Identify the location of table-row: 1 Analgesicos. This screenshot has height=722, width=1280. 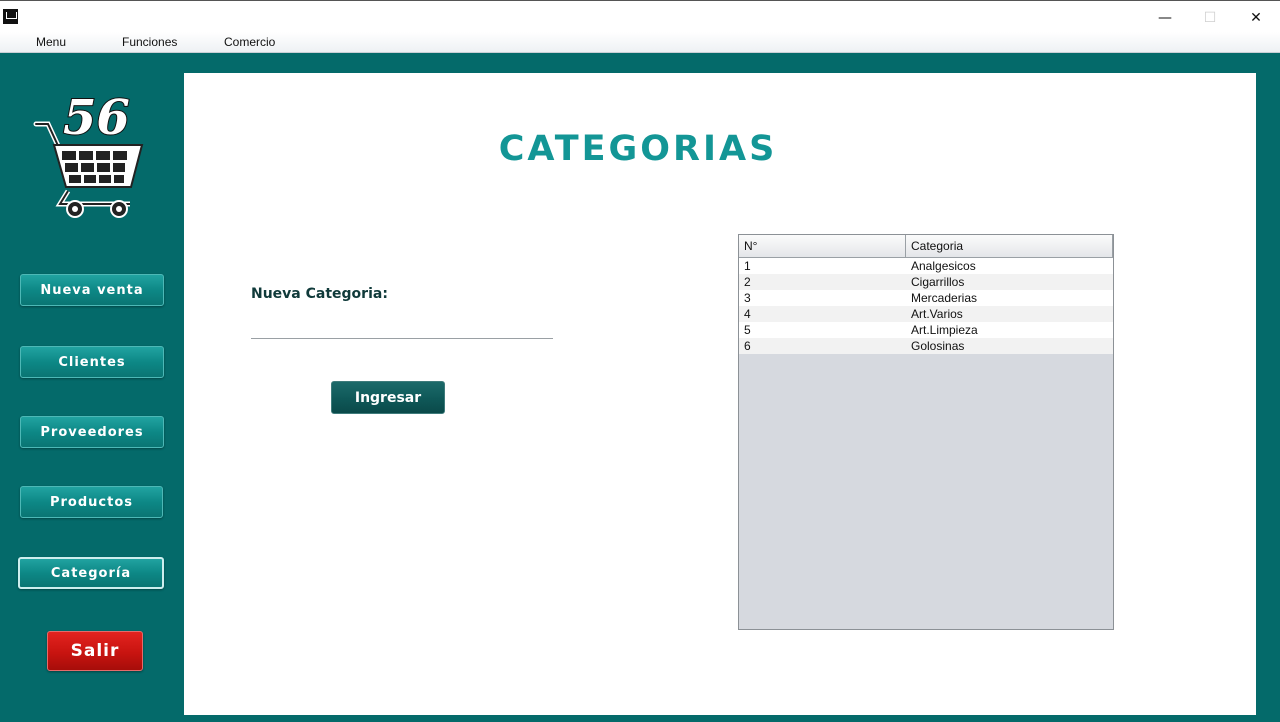
(926, 266).